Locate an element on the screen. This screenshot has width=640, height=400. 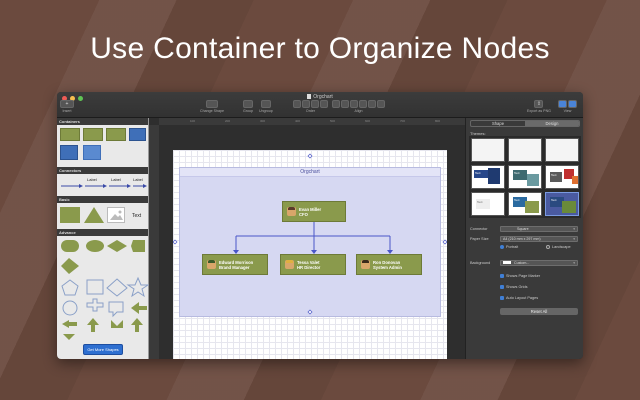
inspector-tabs: Shape Design is located at coordinates (525, 123).